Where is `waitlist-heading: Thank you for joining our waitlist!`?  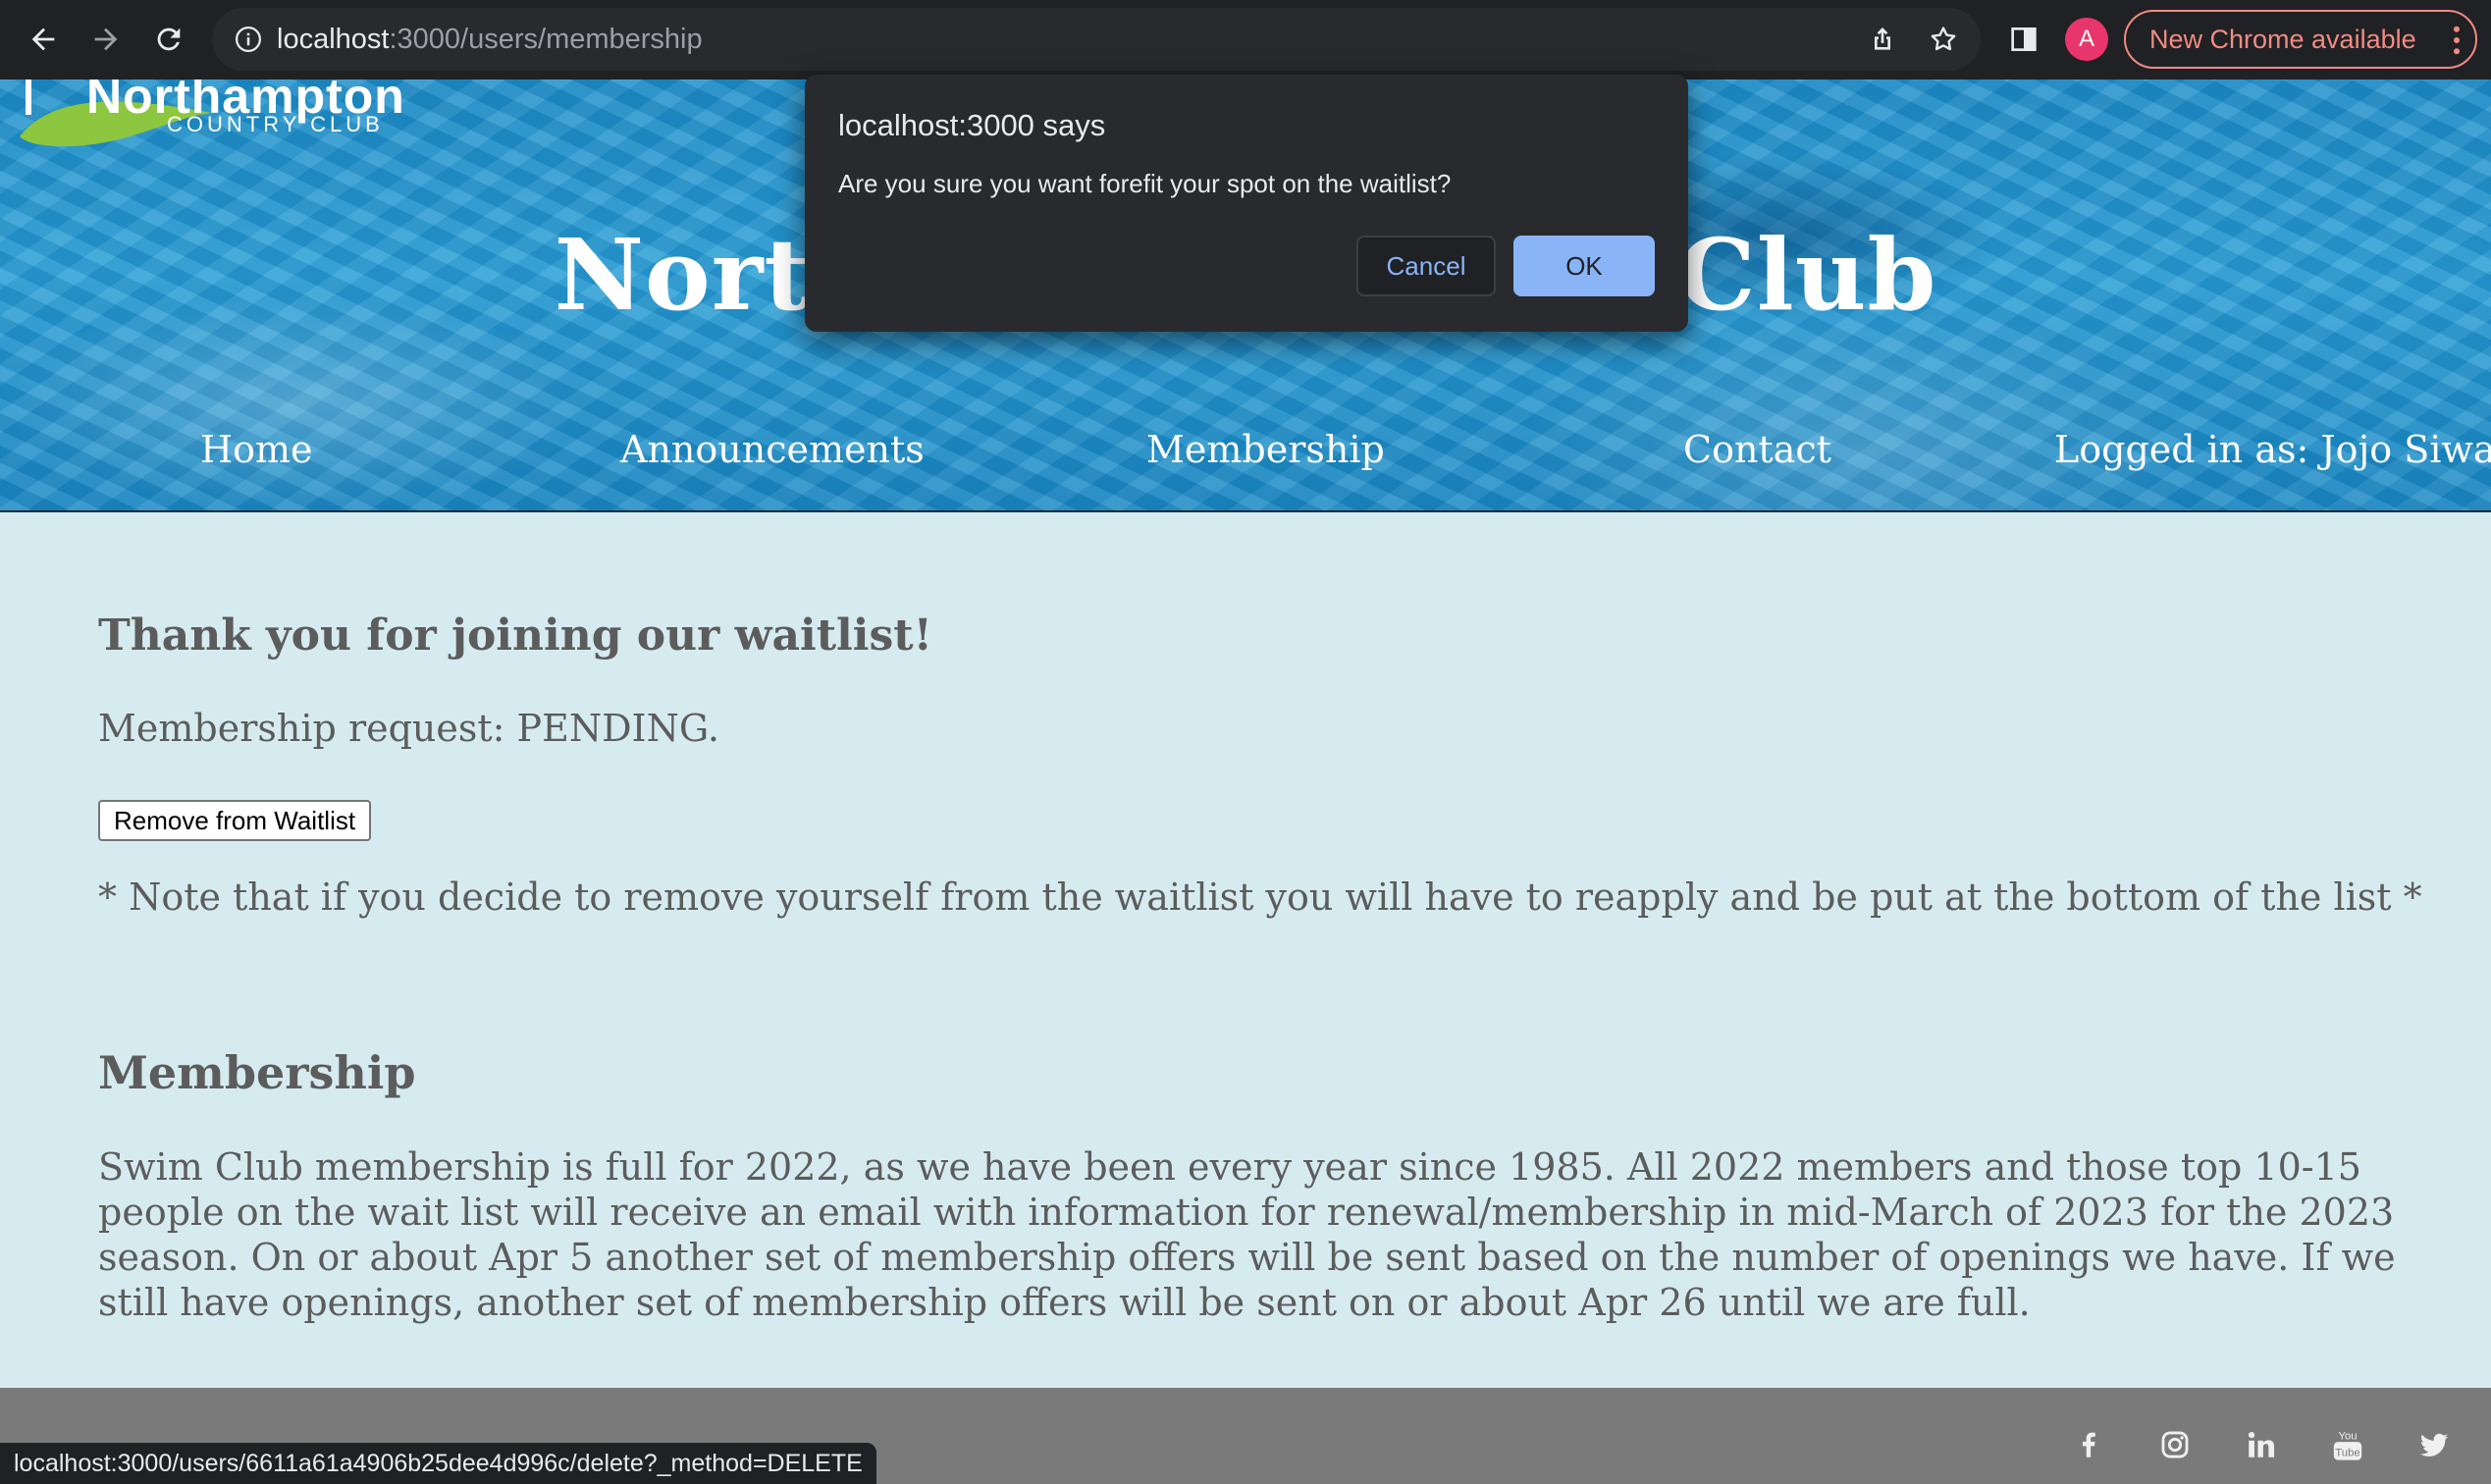 waitlist-heading: Thank you for joining our waitlist! is located at coordinates (515, 636).